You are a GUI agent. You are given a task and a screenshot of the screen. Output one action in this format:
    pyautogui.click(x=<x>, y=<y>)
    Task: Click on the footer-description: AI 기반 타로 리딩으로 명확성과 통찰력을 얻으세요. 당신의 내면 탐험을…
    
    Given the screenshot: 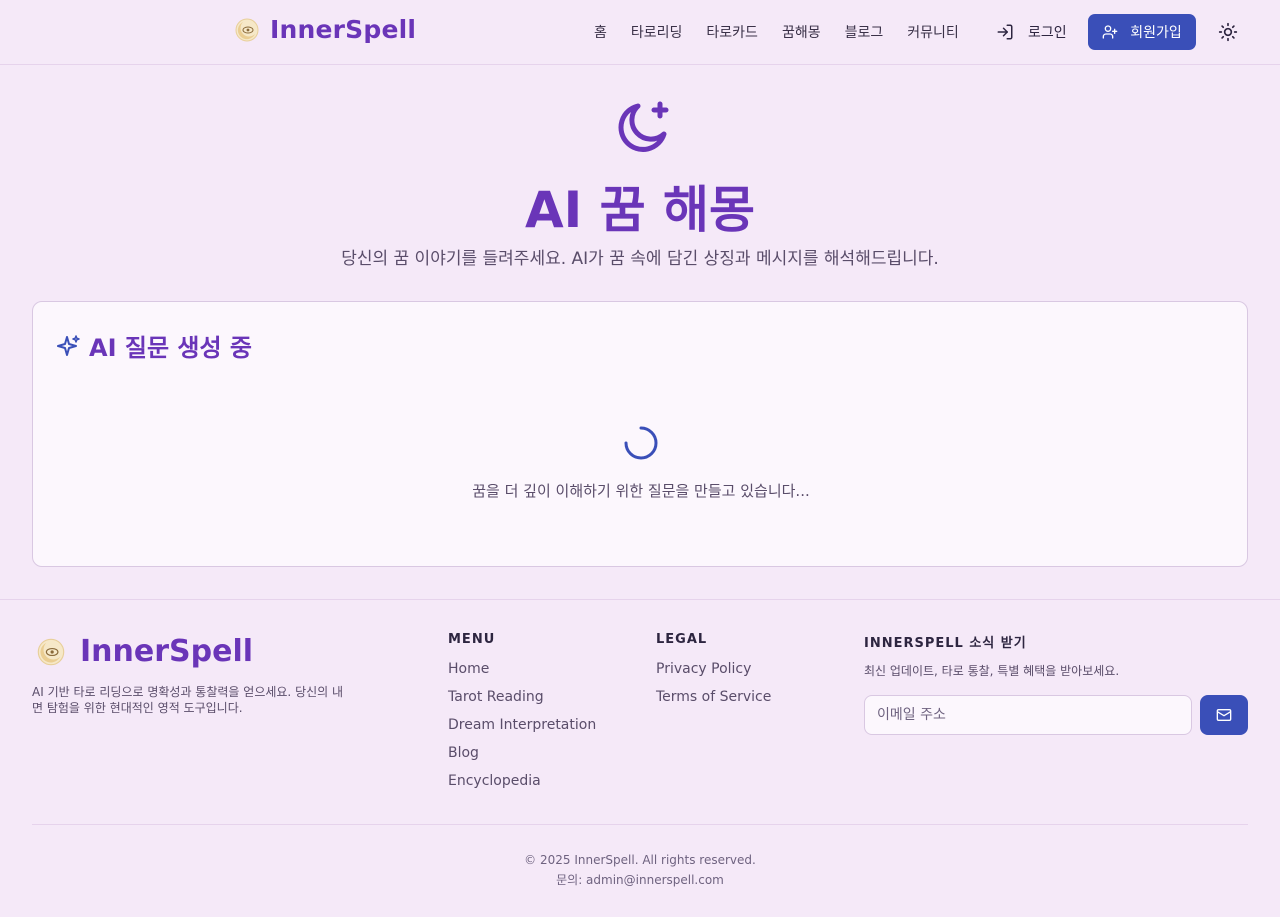 What is the action you would take?
    pyautogui.click(x=188, y=700)
    